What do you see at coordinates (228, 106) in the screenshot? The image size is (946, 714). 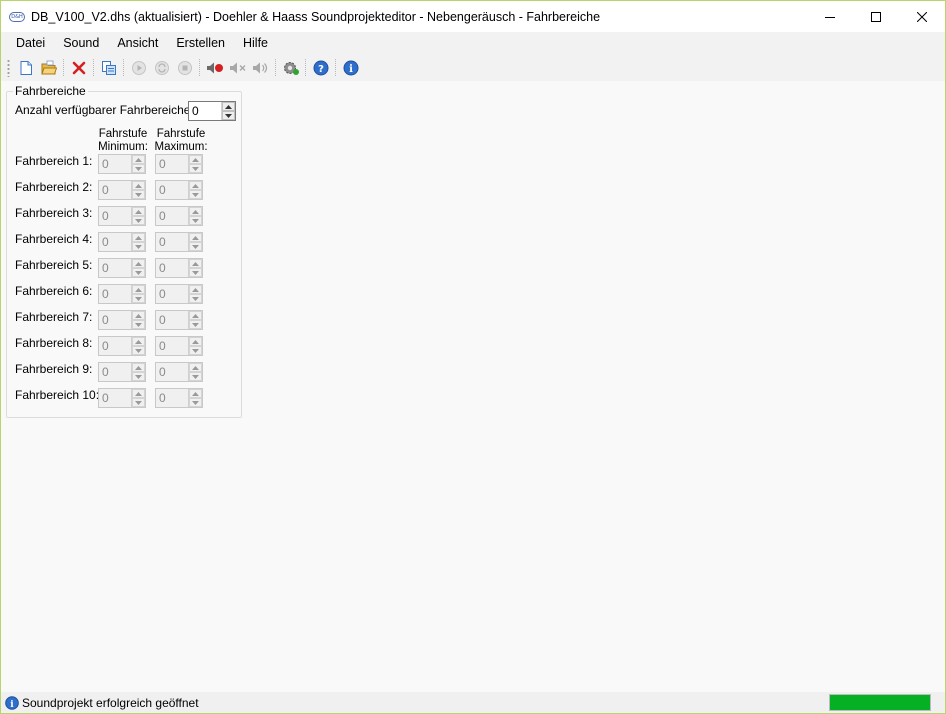 I see `count-up-button` at bounding box center [228, 106].